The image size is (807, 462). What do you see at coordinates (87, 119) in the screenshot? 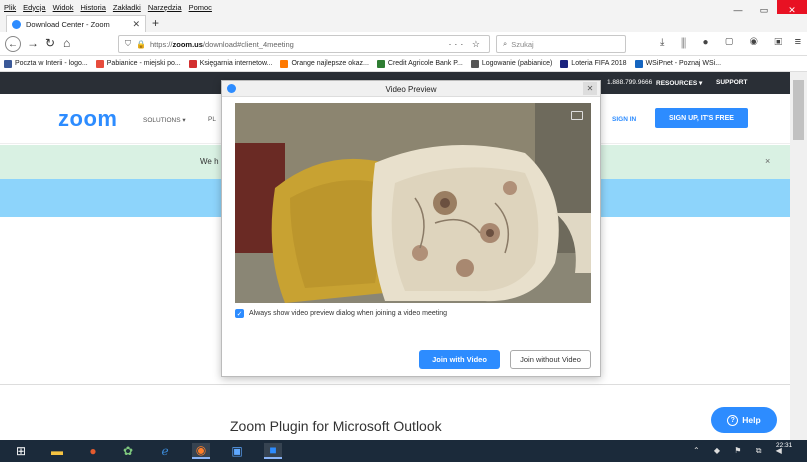
I see `zoom-logo: zoom` at bounding box center [87, 119].